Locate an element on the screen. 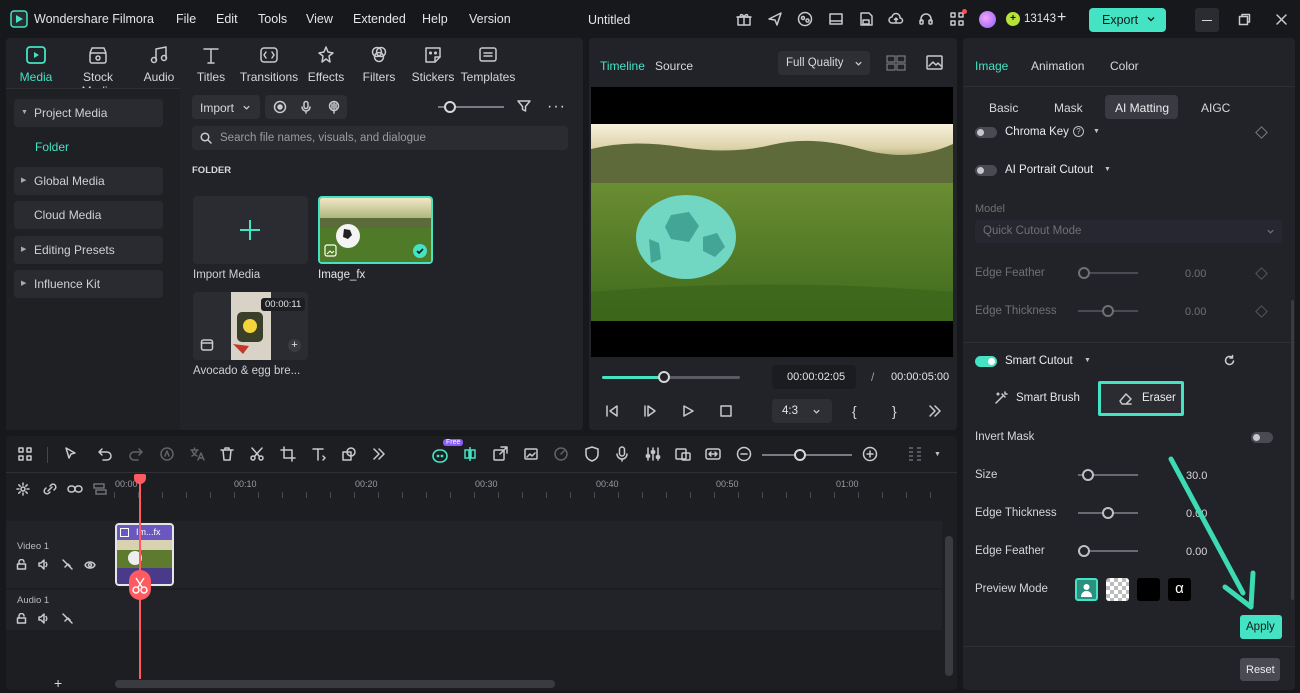  thumbnail-size-slider is located at coordinates (471, 107).